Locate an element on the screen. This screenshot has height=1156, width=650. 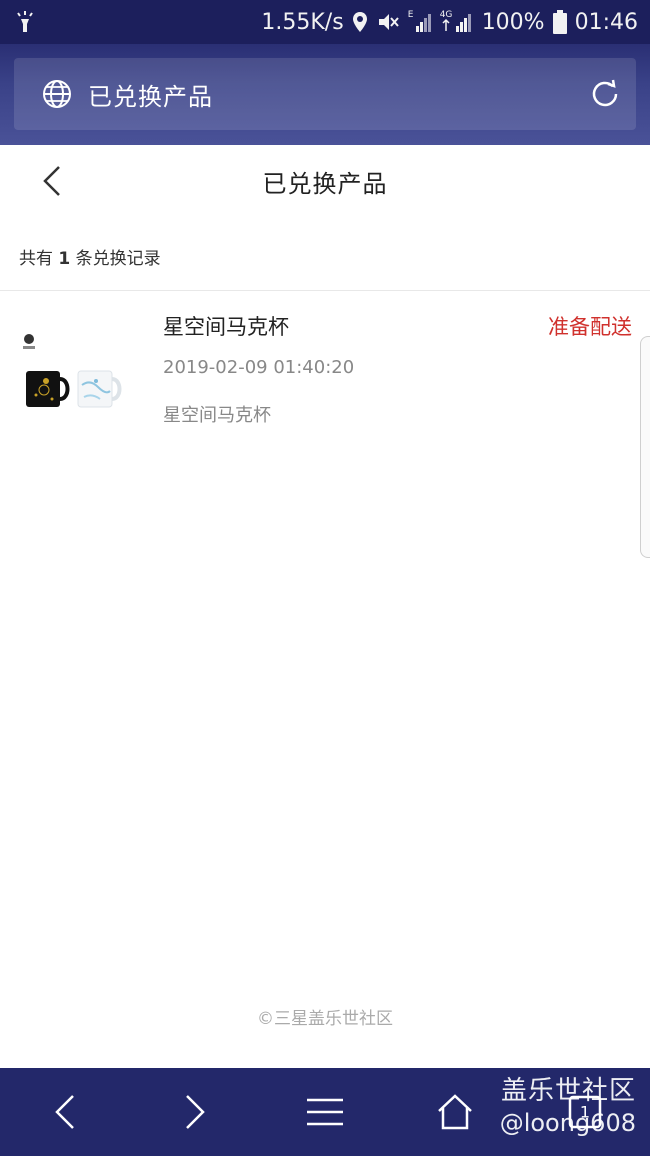
back-button is located at coordinates (52, 181).